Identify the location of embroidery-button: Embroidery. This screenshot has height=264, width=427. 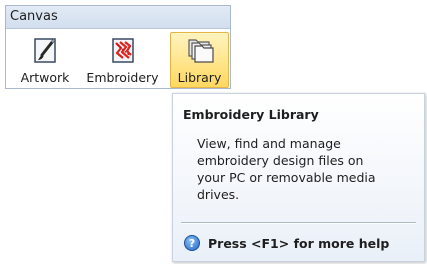
(122, 60).